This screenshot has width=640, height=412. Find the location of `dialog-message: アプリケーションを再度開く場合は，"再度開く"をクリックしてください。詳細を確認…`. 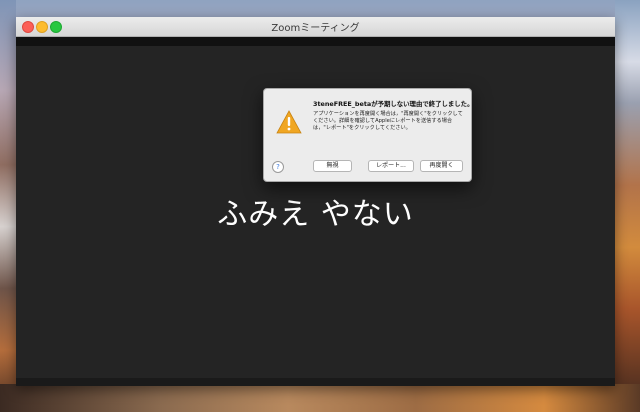

dialog-message: アプリケーションを再度開く場合は，"再度開く"をクリックしてください。詳細を確認… is located at coordinates (388, 121).